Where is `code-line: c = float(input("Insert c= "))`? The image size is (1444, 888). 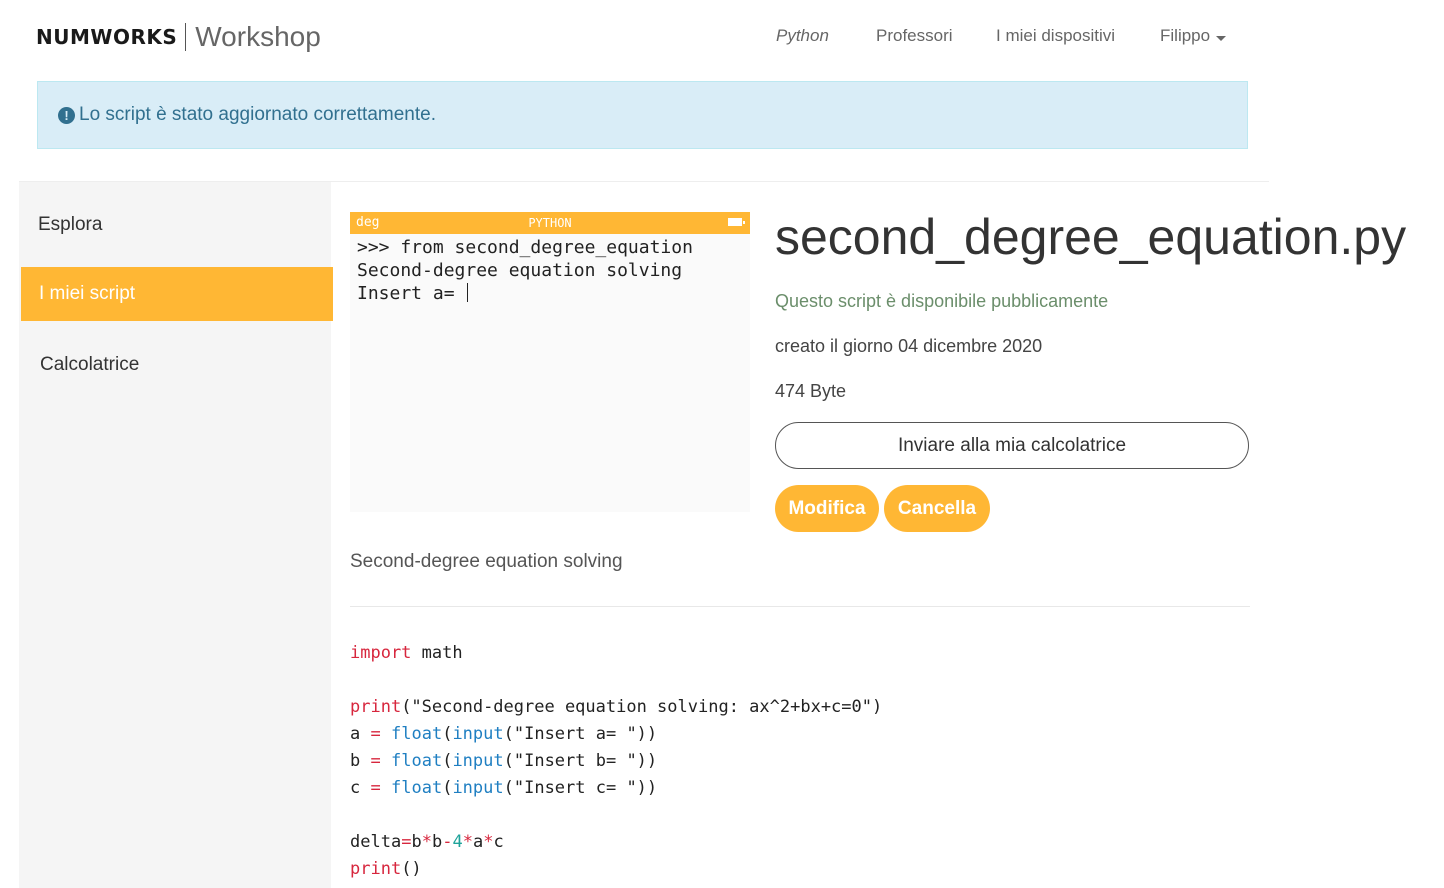
code-line: c = float(input("Insert c= ")) is located at coordinates (504, 788).